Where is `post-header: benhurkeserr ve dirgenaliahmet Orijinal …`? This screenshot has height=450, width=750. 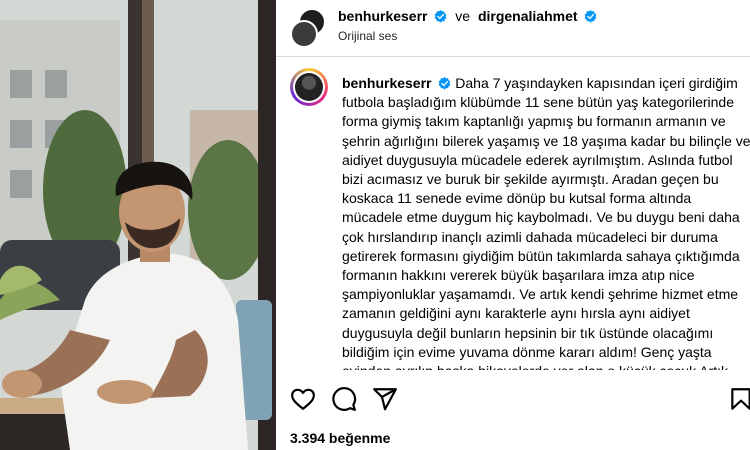
post-header: benhurkeserr ve dirgenaliahmet Orijinal … is located at coordinates (520, 27).